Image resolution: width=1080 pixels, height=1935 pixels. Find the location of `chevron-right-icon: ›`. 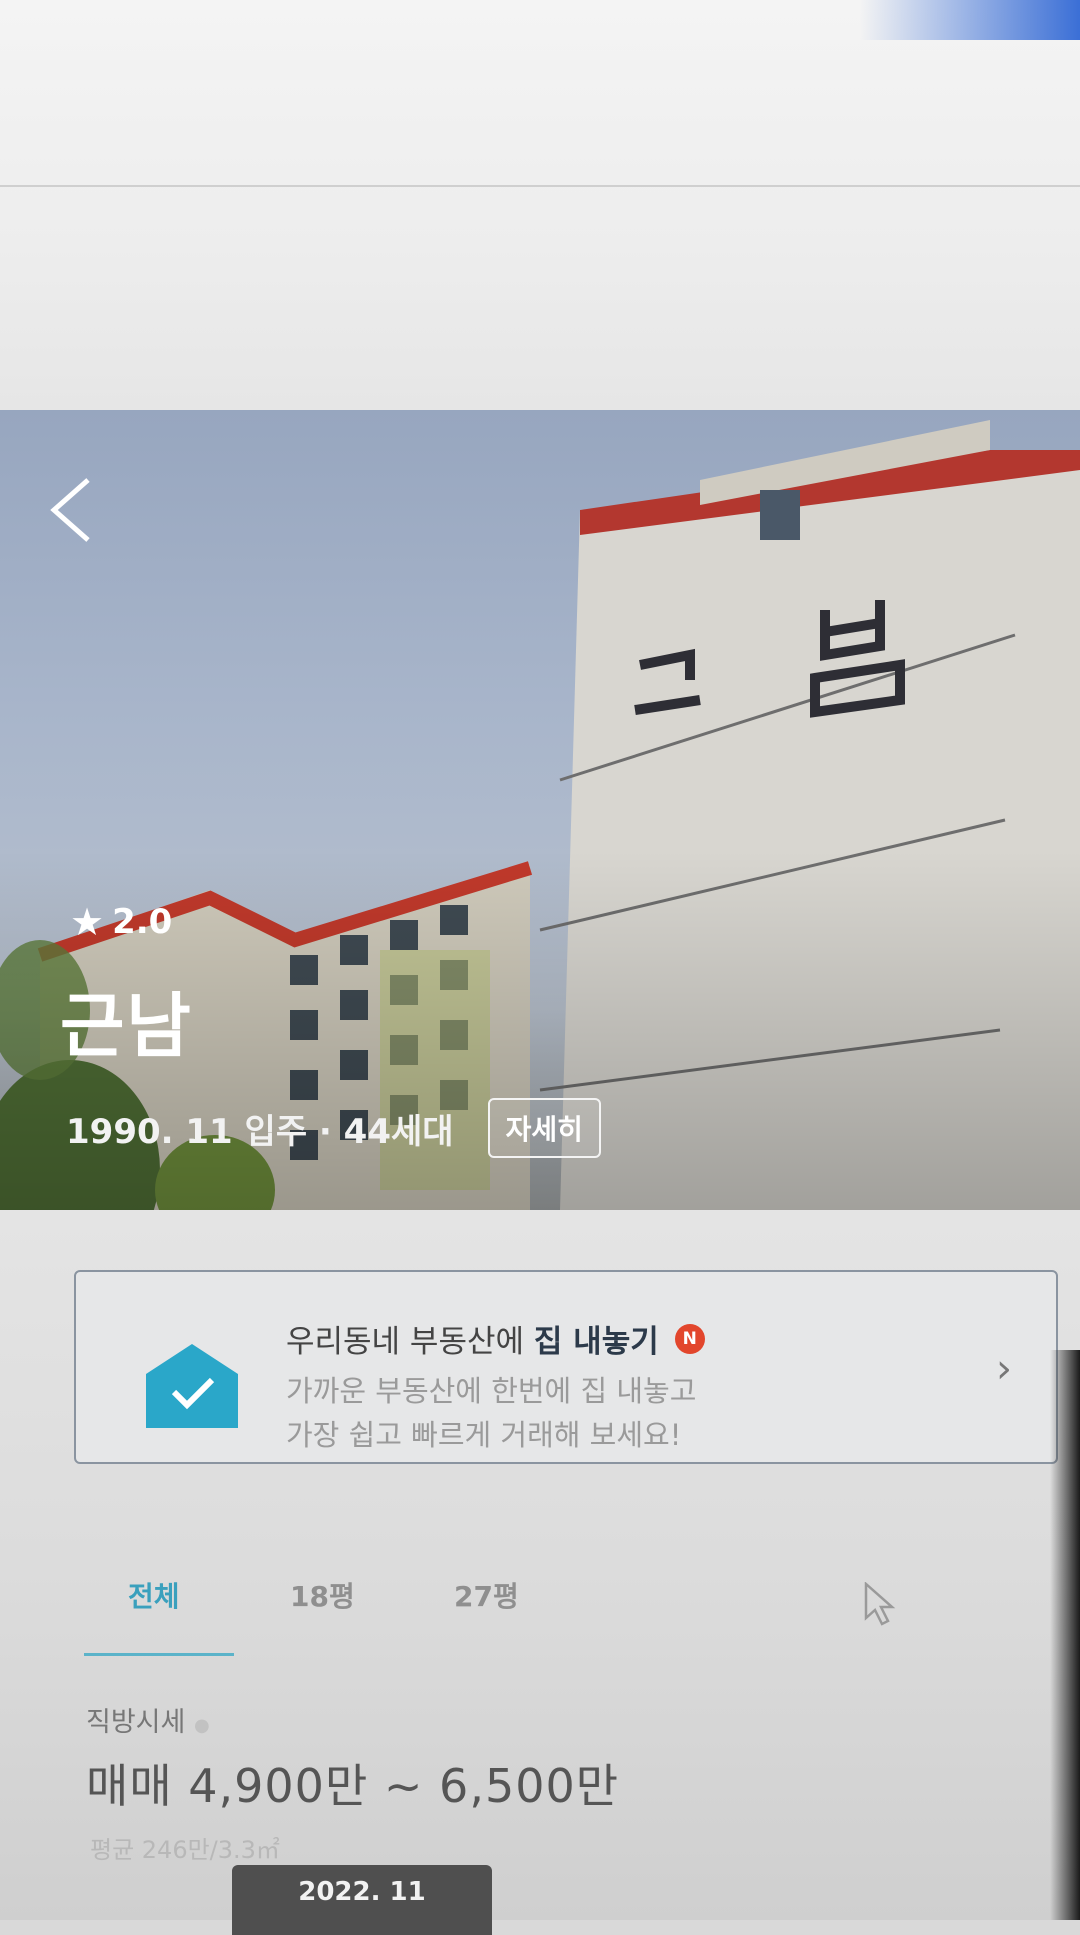

chevron-right-icon: › is located at coordinates (1004, 1369).